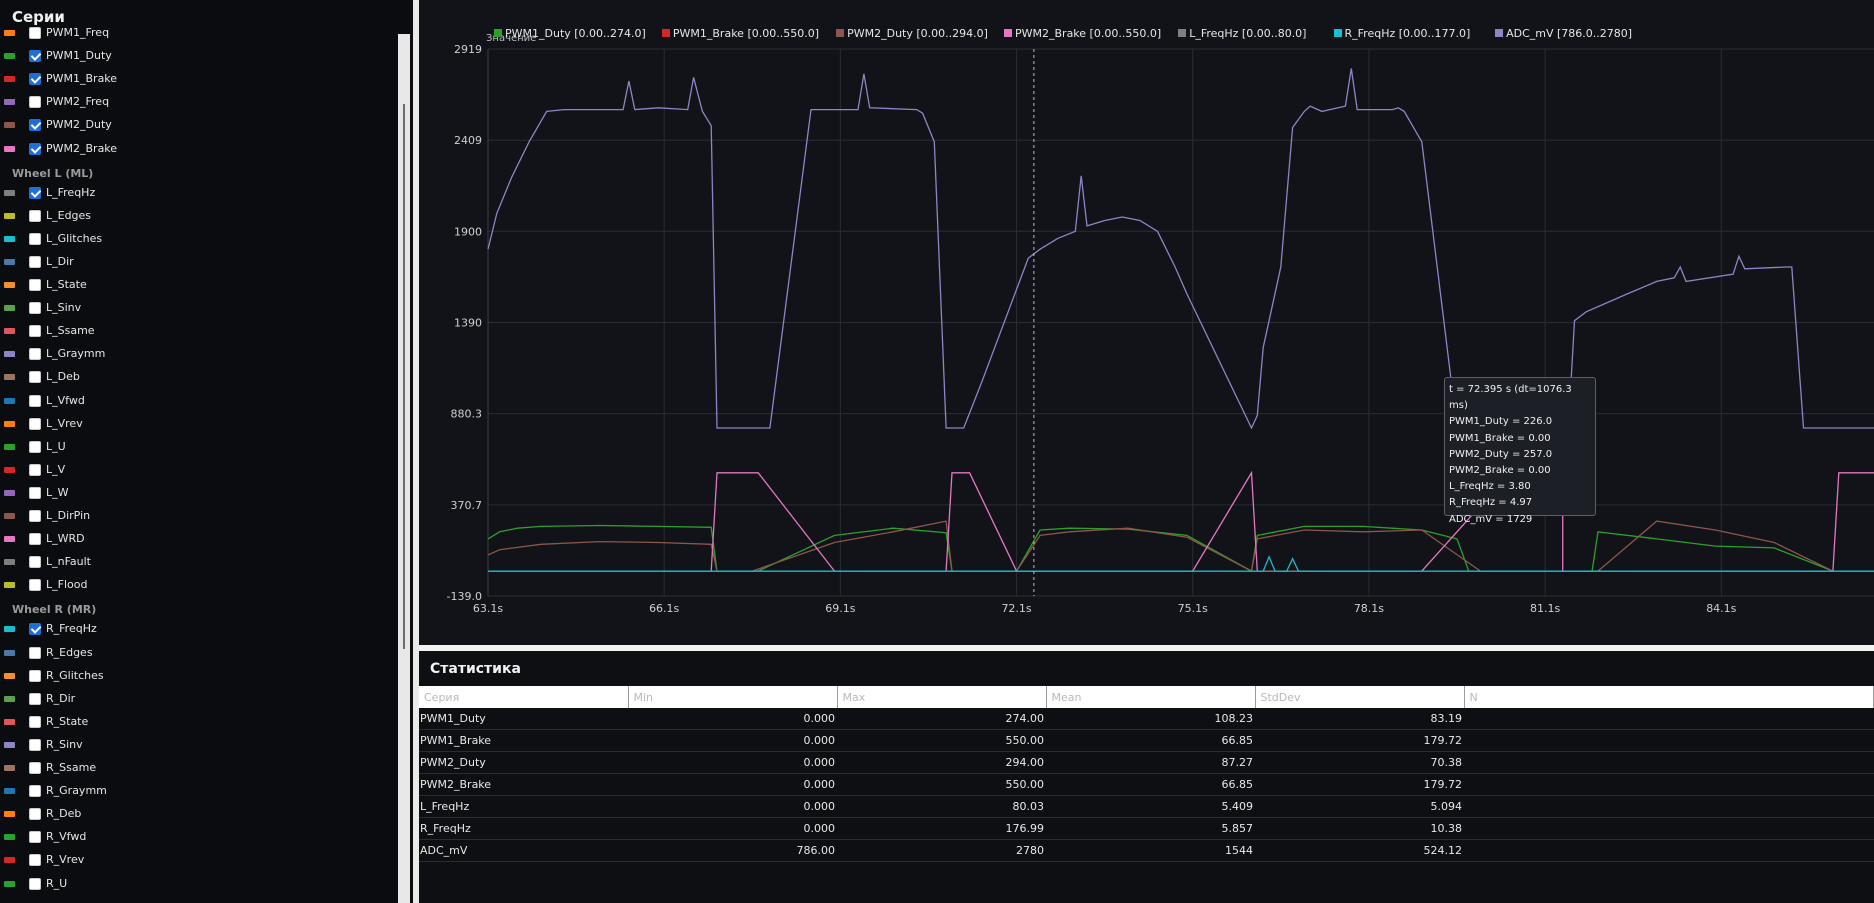 The width and height of the screenshot is (1874, 903). What do you see at coordinates (194, 838) in the screenshot?
I see `series-row-r-vfwd: R_Vfwd` at bounding box center [194, 838].